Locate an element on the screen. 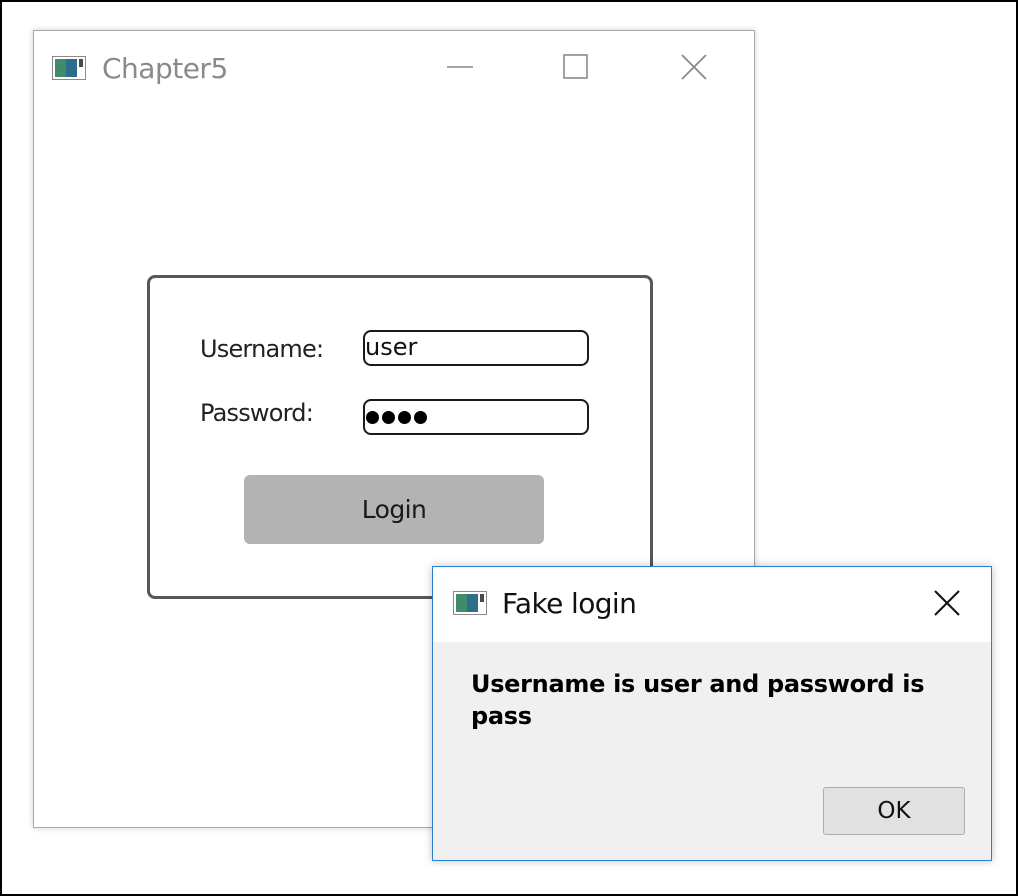 This screenshot has height=896, width=1018. dialog-message: Username is user and password is pass is located at coordinates (698, 700).